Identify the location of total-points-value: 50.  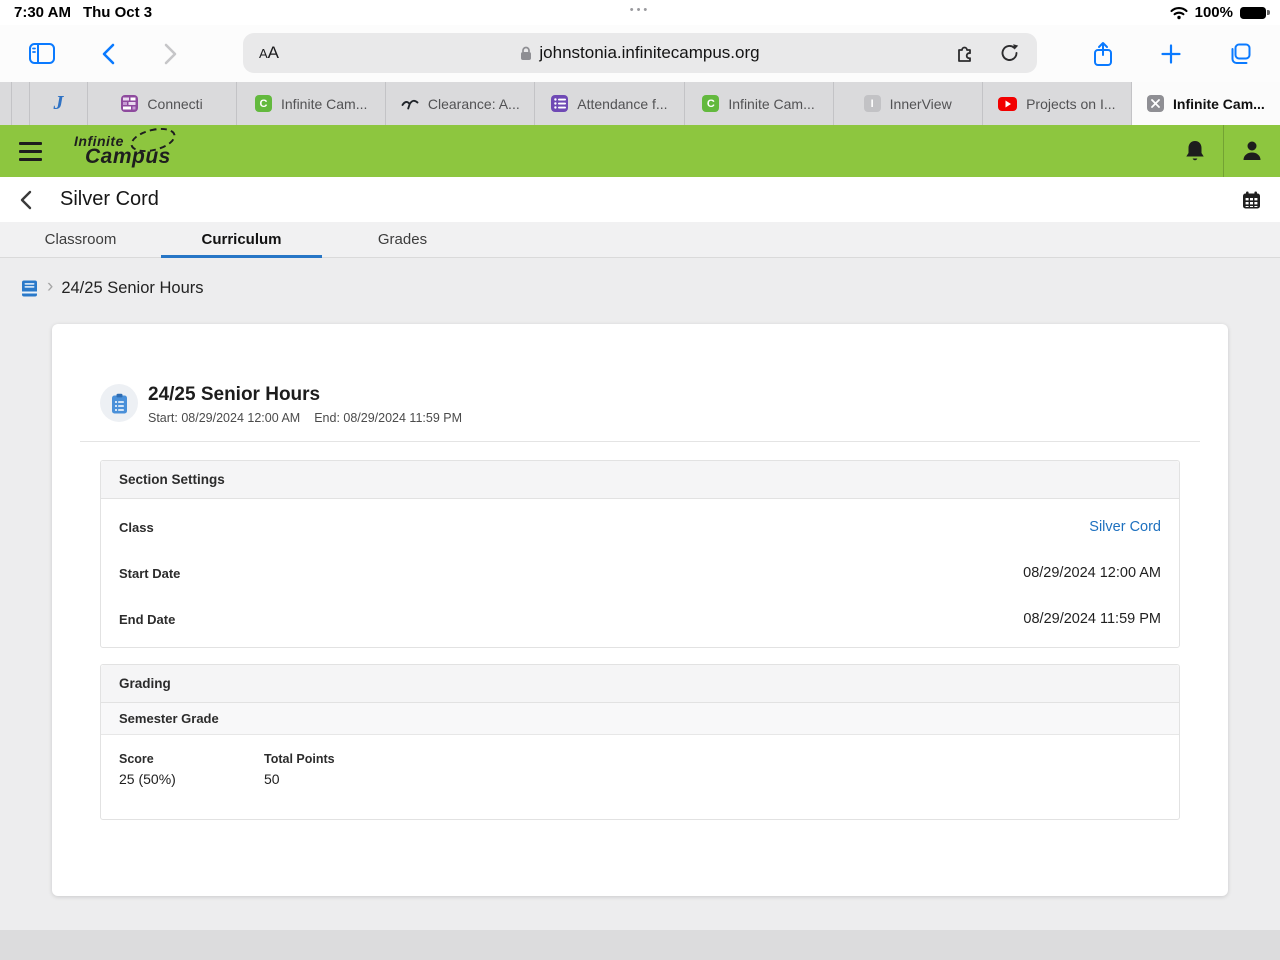
(272, 779).